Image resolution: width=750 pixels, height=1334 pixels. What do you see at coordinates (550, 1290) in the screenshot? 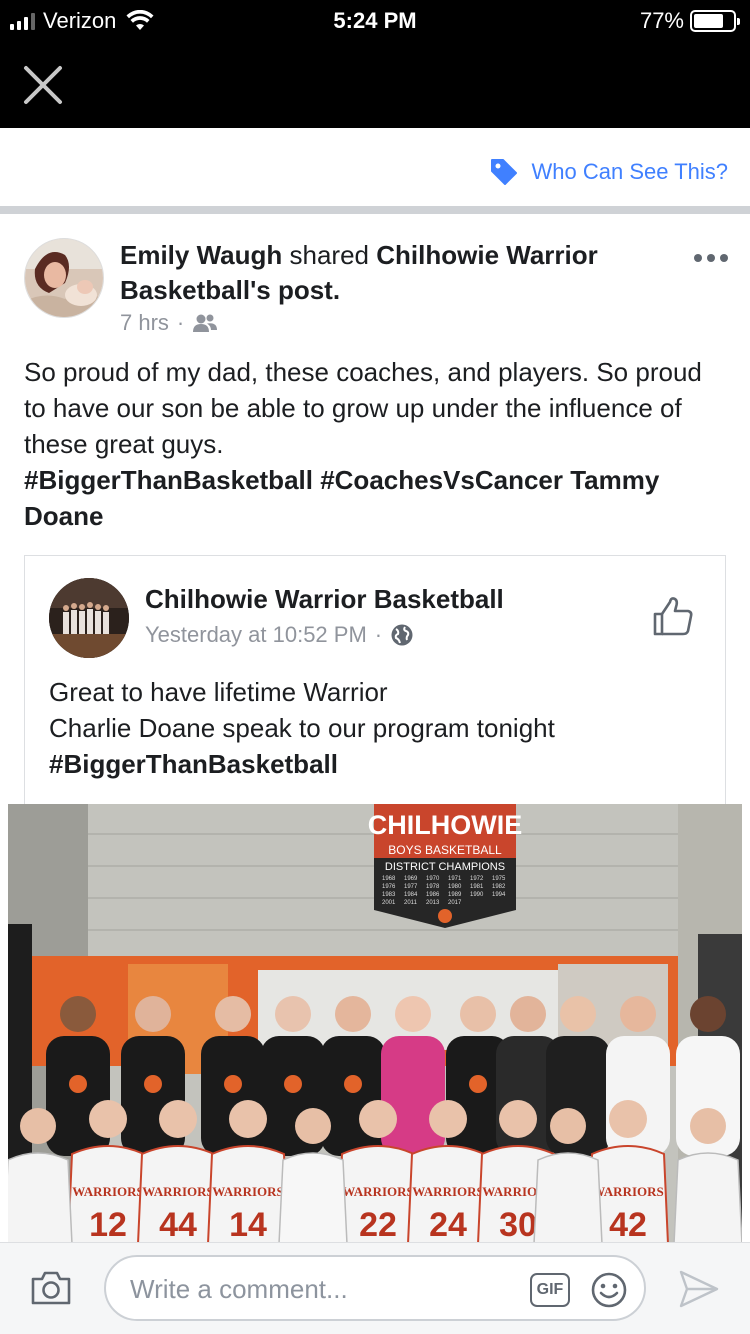
I see `gif-button: GIF` at bounding box center [550, 1290].